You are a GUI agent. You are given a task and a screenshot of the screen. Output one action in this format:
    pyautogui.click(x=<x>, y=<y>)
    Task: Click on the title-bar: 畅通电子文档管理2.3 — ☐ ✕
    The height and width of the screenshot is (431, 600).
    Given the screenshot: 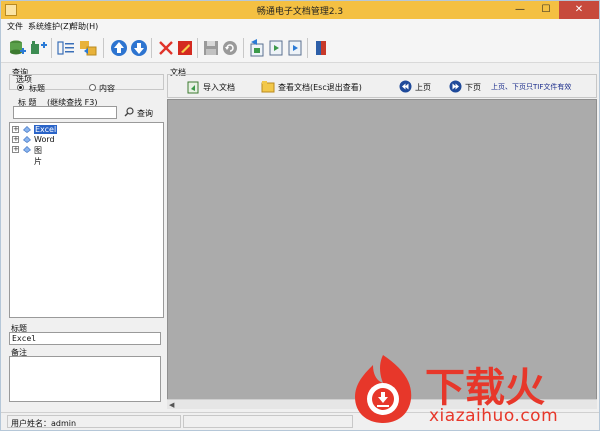 What is the action you would take?
    pyautogui.click(x=300, y=10)
    